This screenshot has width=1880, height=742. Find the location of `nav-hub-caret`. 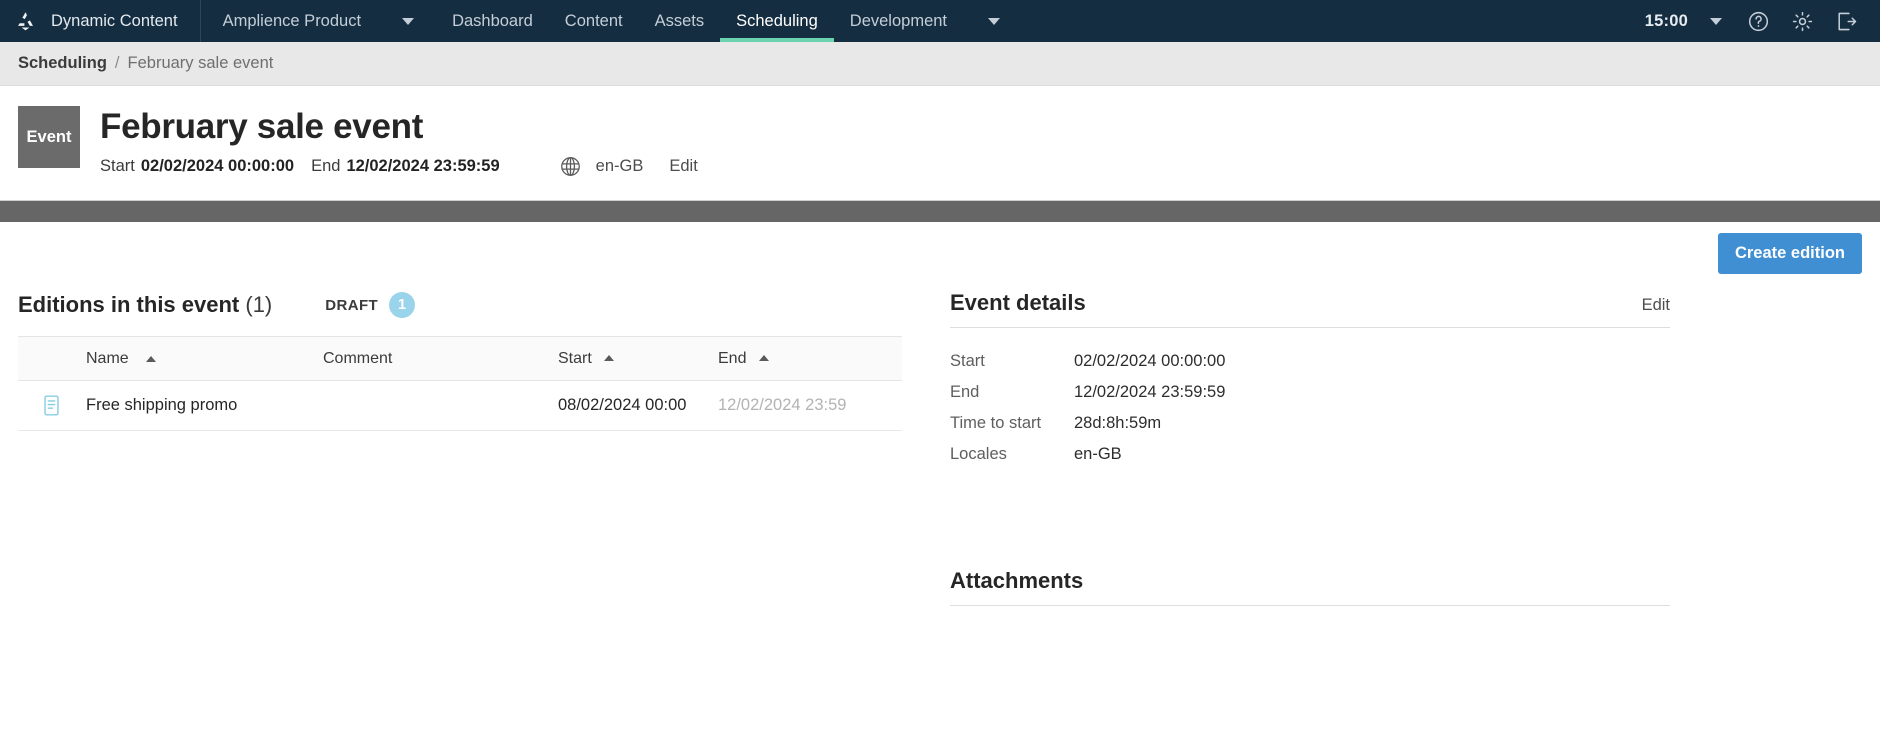

nav-hub-caret is located at coordinates (406, 21).